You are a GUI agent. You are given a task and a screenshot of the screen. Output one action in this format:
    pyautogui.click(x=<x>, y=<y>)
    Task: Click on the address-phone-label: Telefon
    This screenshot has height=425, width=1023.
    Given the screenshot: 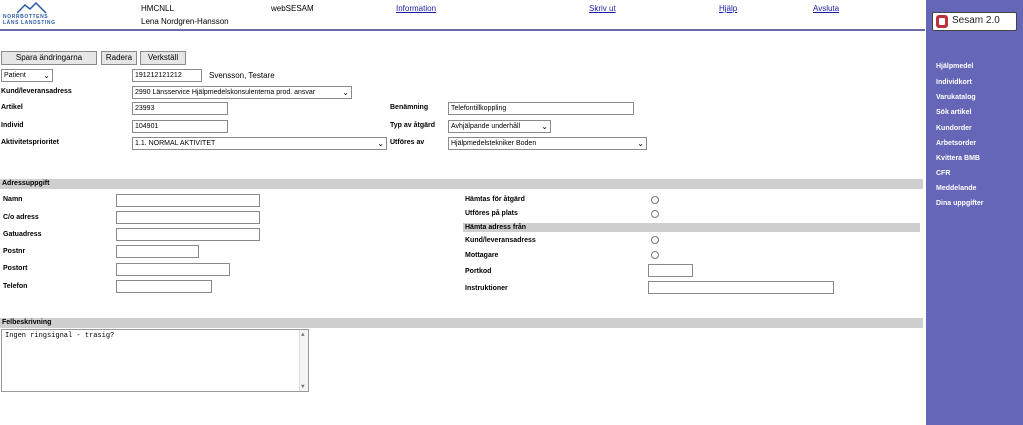 What is the action you would take?
    pyautogui.click(x=15, y=286)
    